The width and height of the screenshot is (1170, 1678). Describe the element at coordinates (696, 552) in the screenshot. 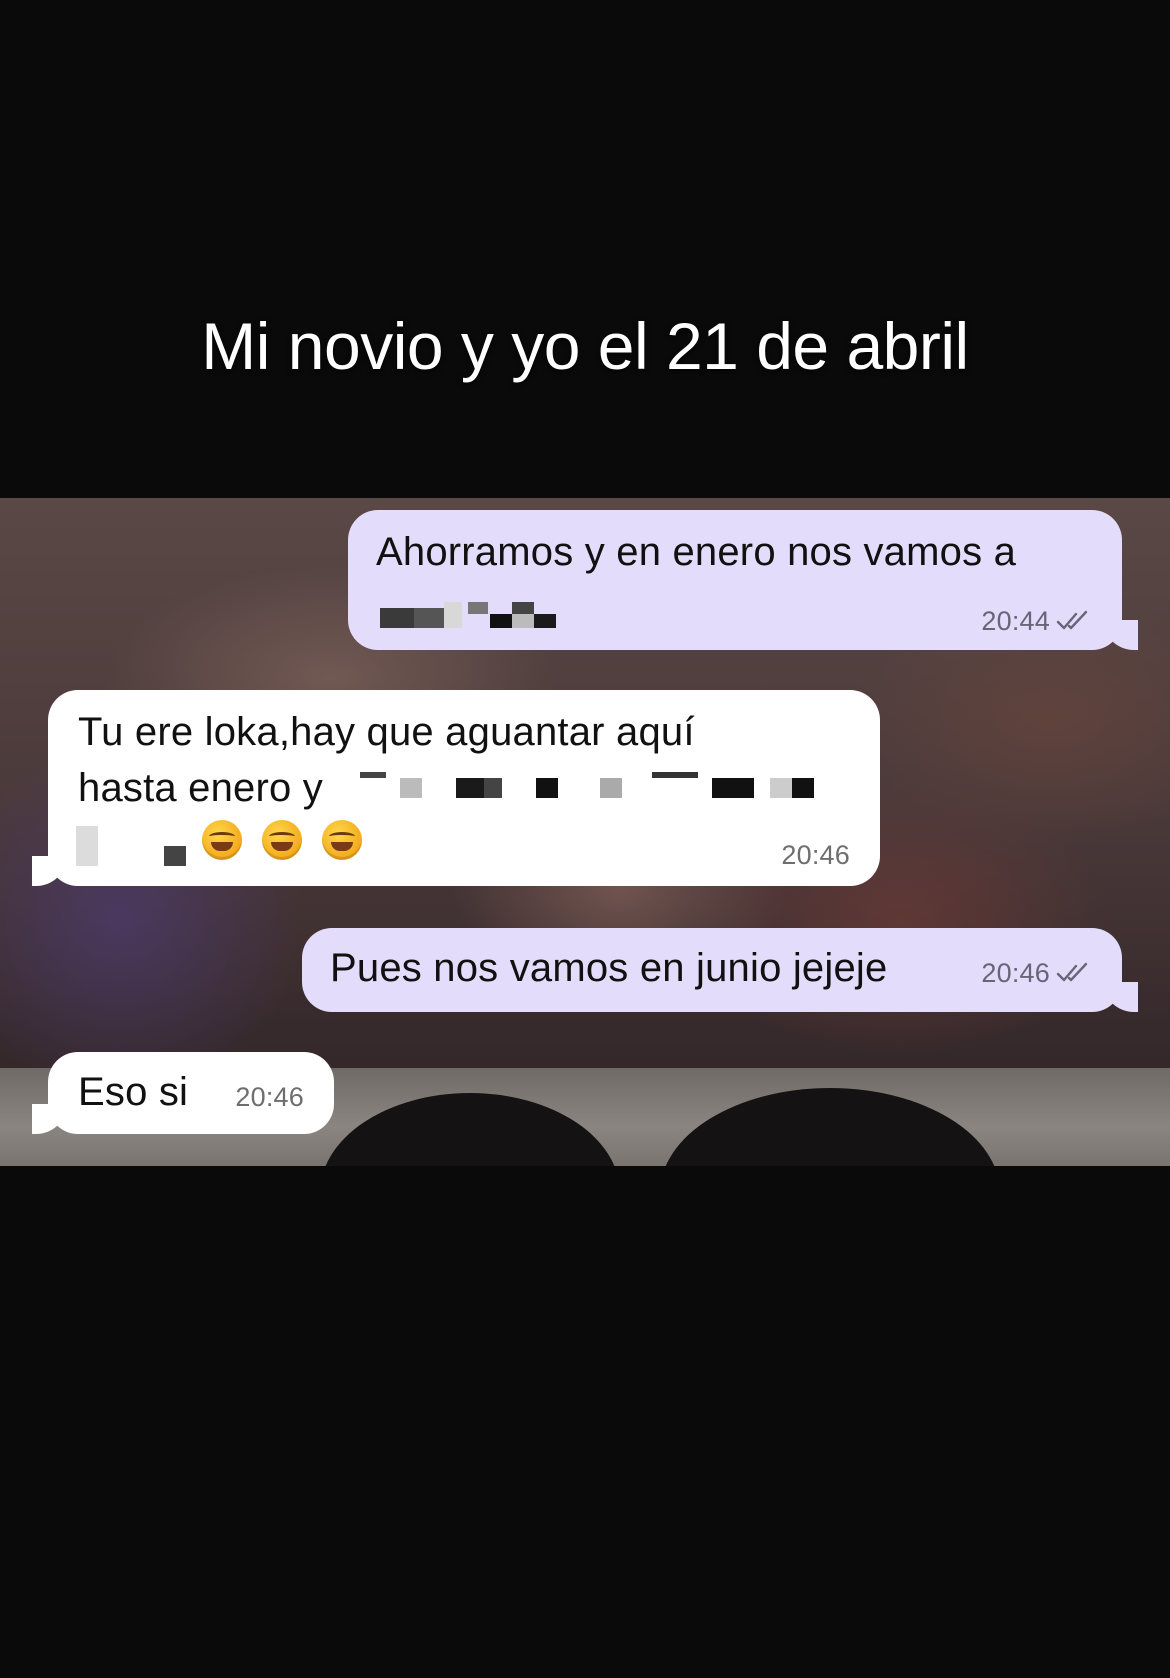

I see `message-text: Ahorramos y en enero nos vamos a` at that location.